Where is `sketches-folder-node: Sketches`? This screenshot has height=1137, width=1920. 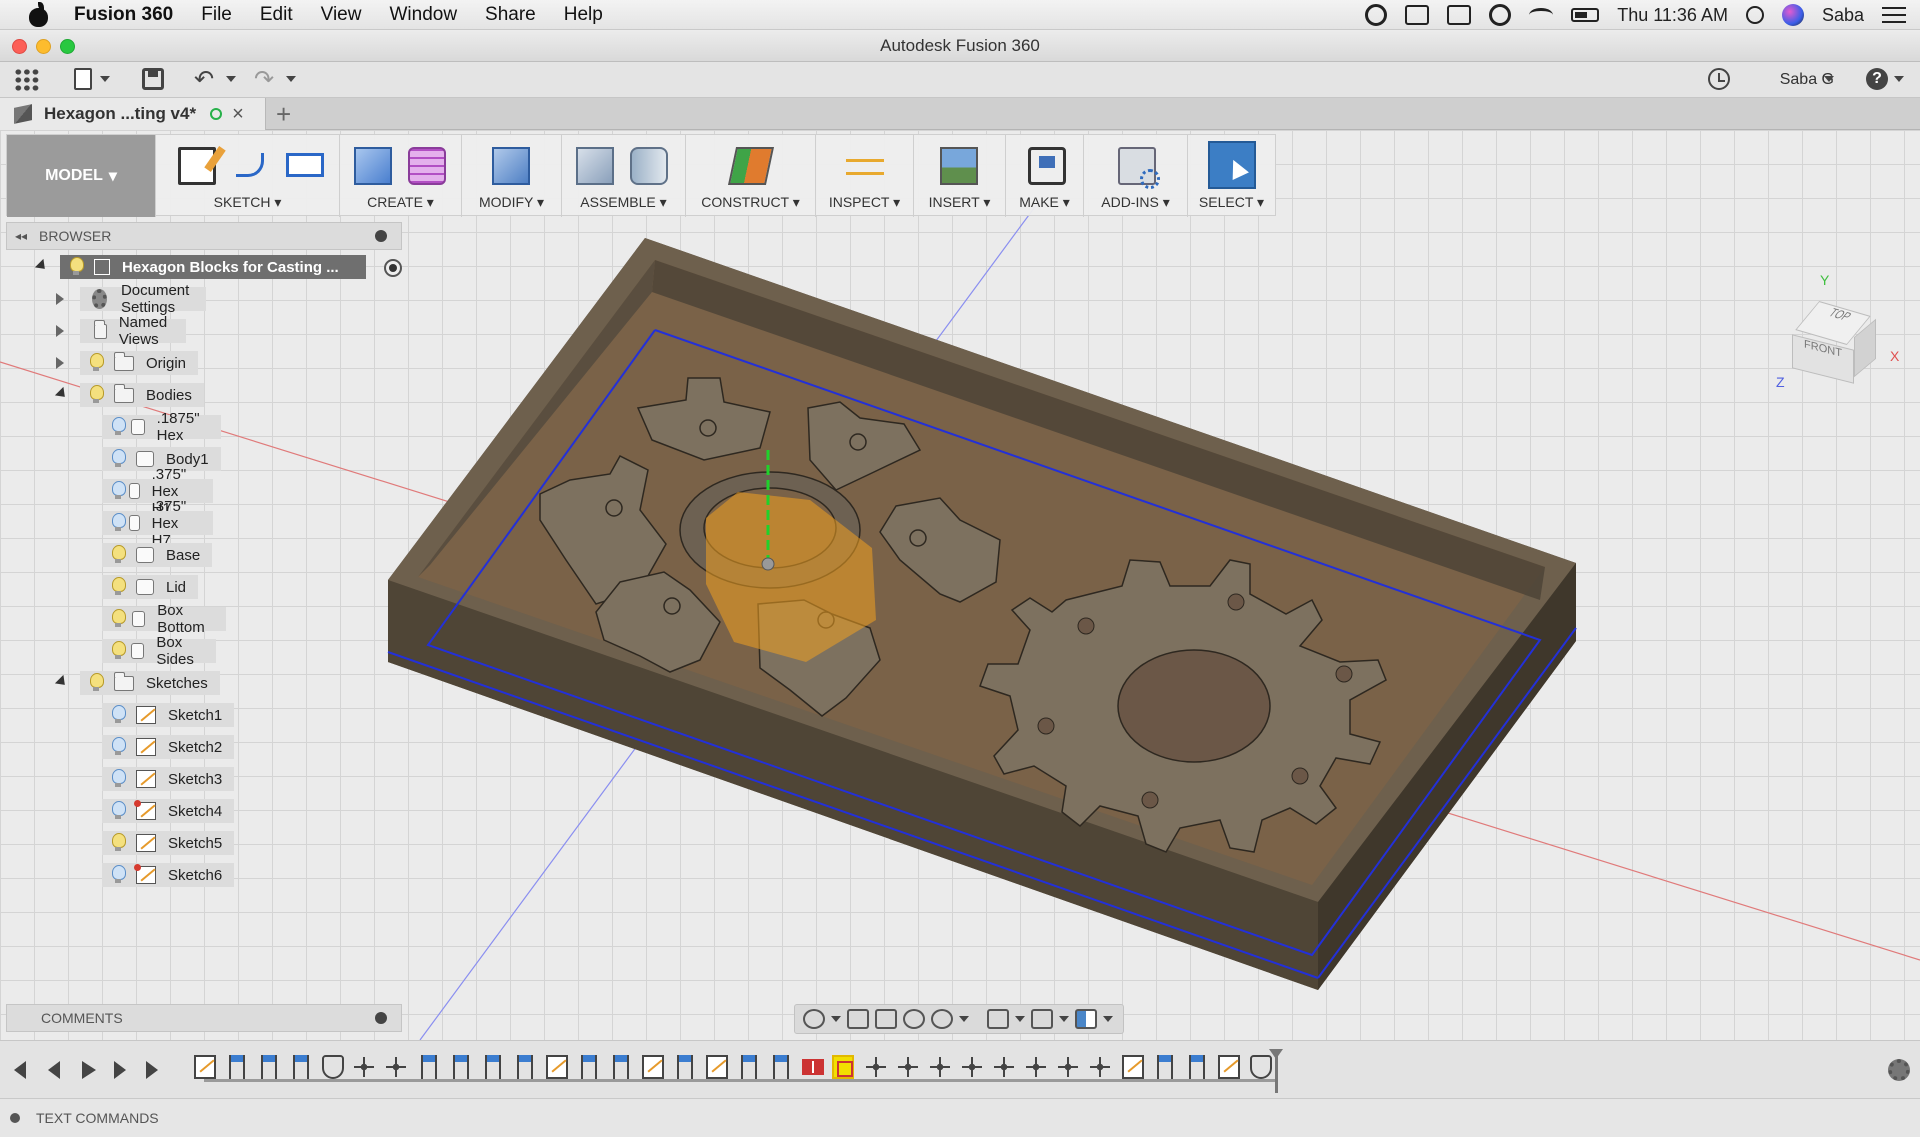
sketches-folder-node: Sketches is located at coordinates (150, 683).